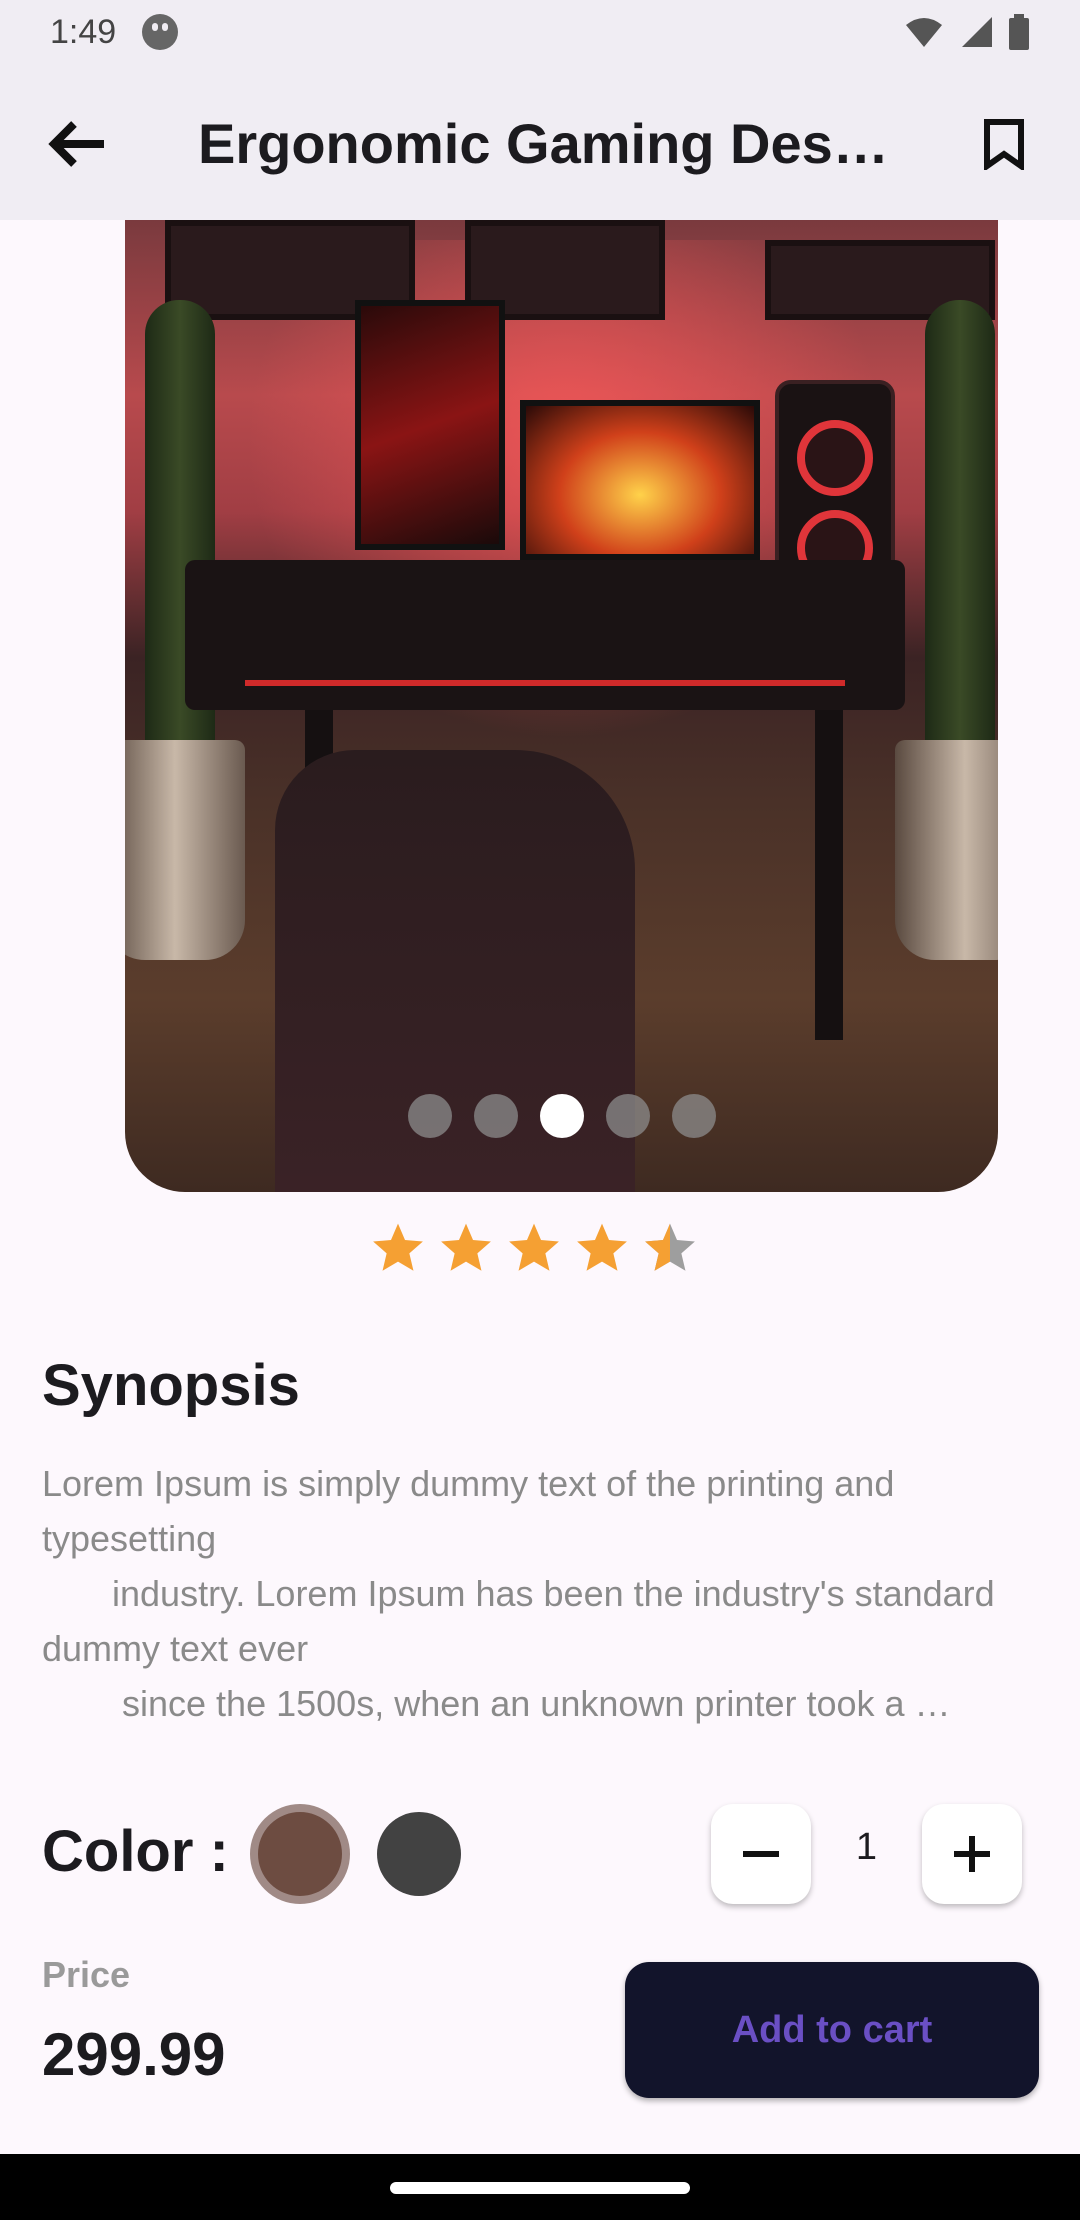 Image resolution: width=1080 pixels, height=2220 pixels. I want to click on bookmark-button, so click(1004, 144).